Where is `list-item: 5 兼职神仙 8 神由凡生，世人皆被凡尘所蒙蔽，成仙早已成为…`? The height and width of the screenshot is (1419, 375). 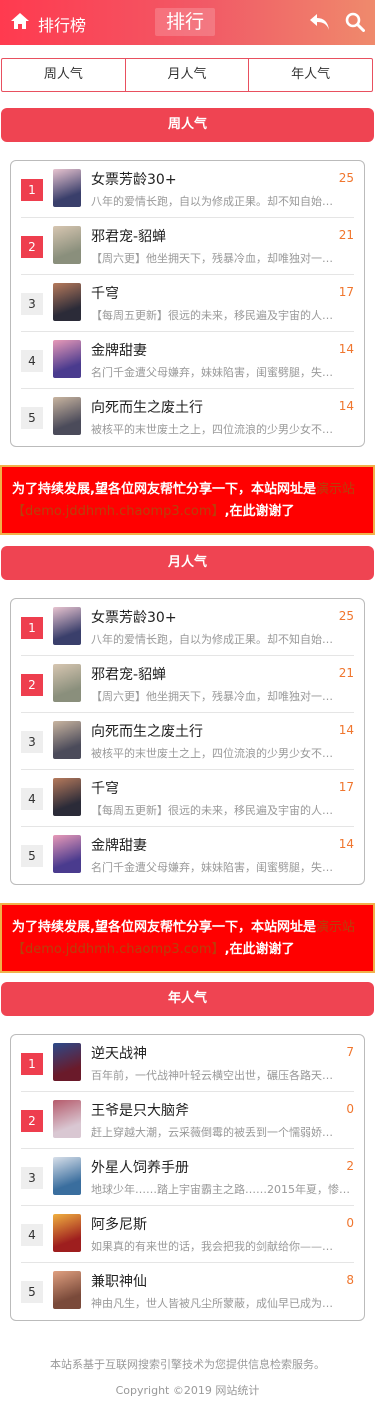 list-item: 5 兼职神仙 8 神由凡生，世人皆被凡尘所蒙蔽，成仙早已成为… is located at coordinates (187, 1291).